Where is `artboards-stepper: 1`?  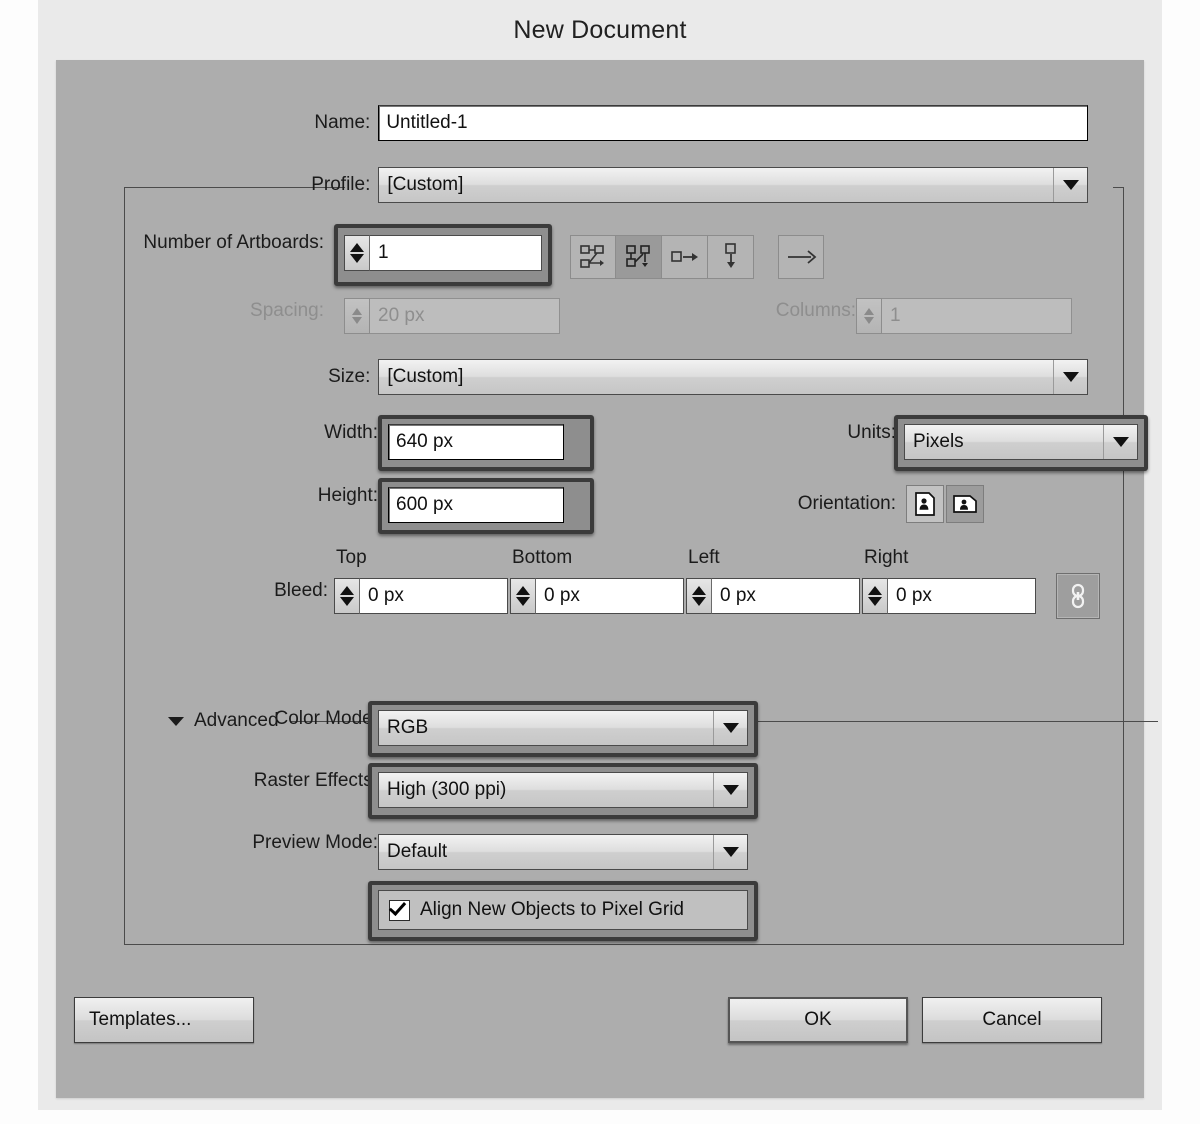 artboards-stepper: 1 is located at coordinates (443, 253).